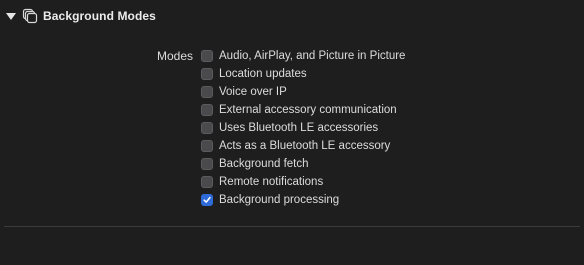 This screenshot has height=265, width=584. What do you see at coordinates (308, 110) in the screenshot?
I see `option-label: External accessory communication` at bounding box center [308, 110].